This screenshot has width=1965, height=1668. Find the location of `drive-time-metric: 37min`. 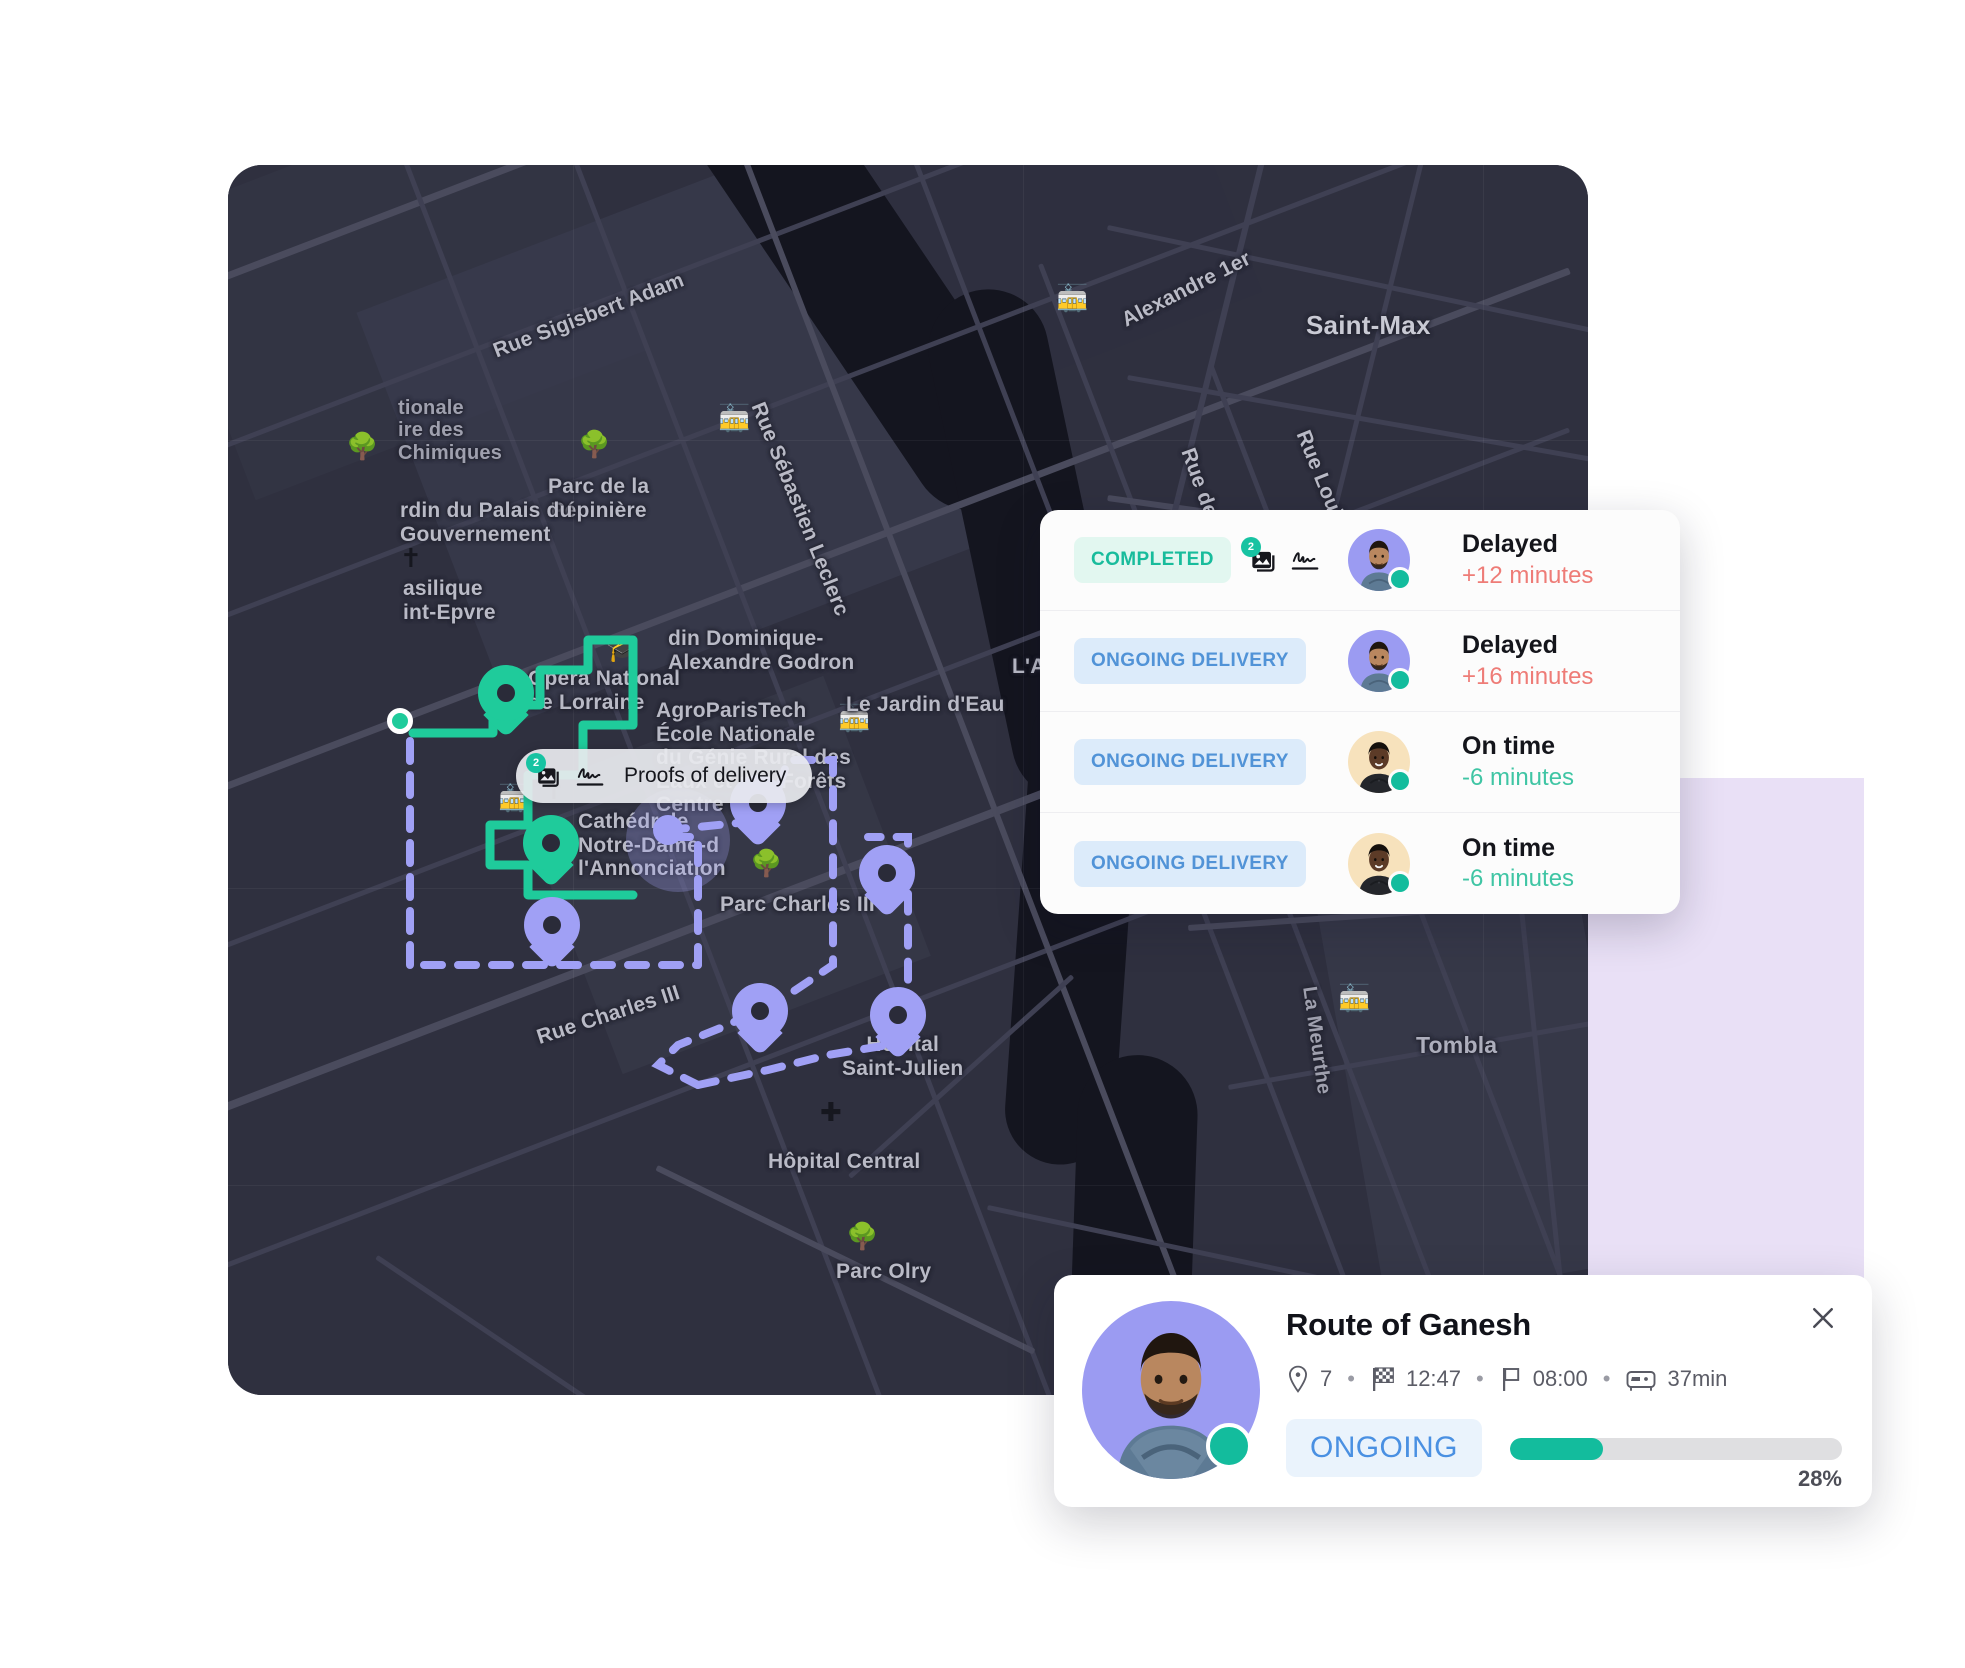

drive-time-metric: 37min is located at coordinates (1676, 1379).